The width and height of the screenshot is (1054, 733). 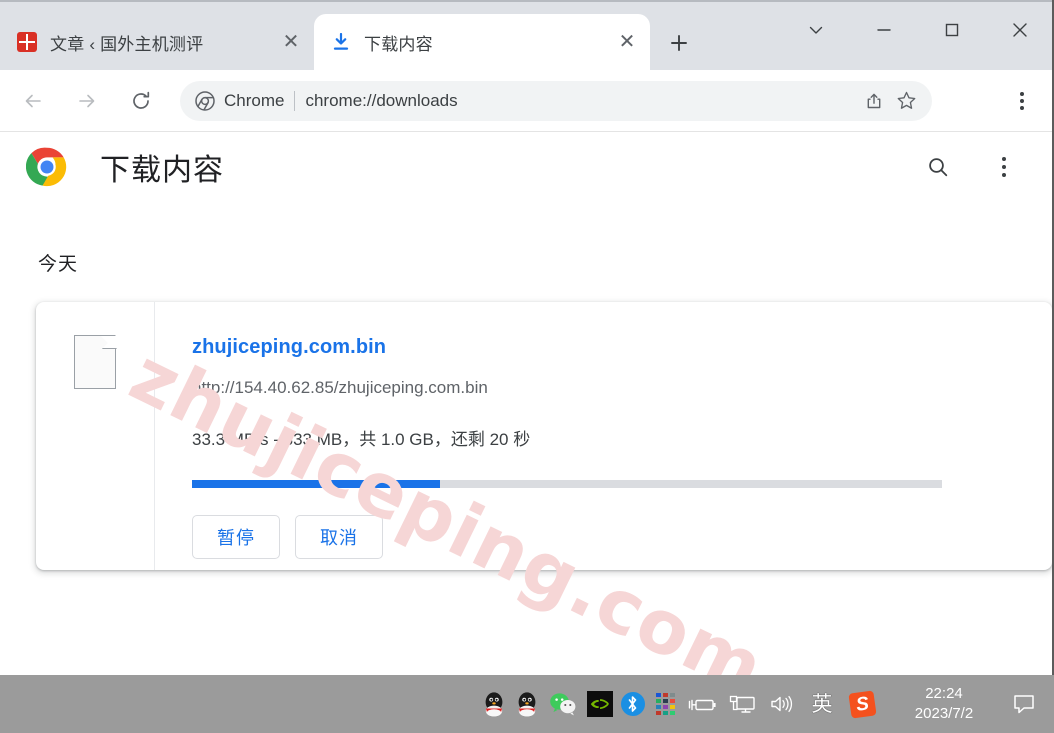 I want to click on star-icon, so click(x=906, y=101).